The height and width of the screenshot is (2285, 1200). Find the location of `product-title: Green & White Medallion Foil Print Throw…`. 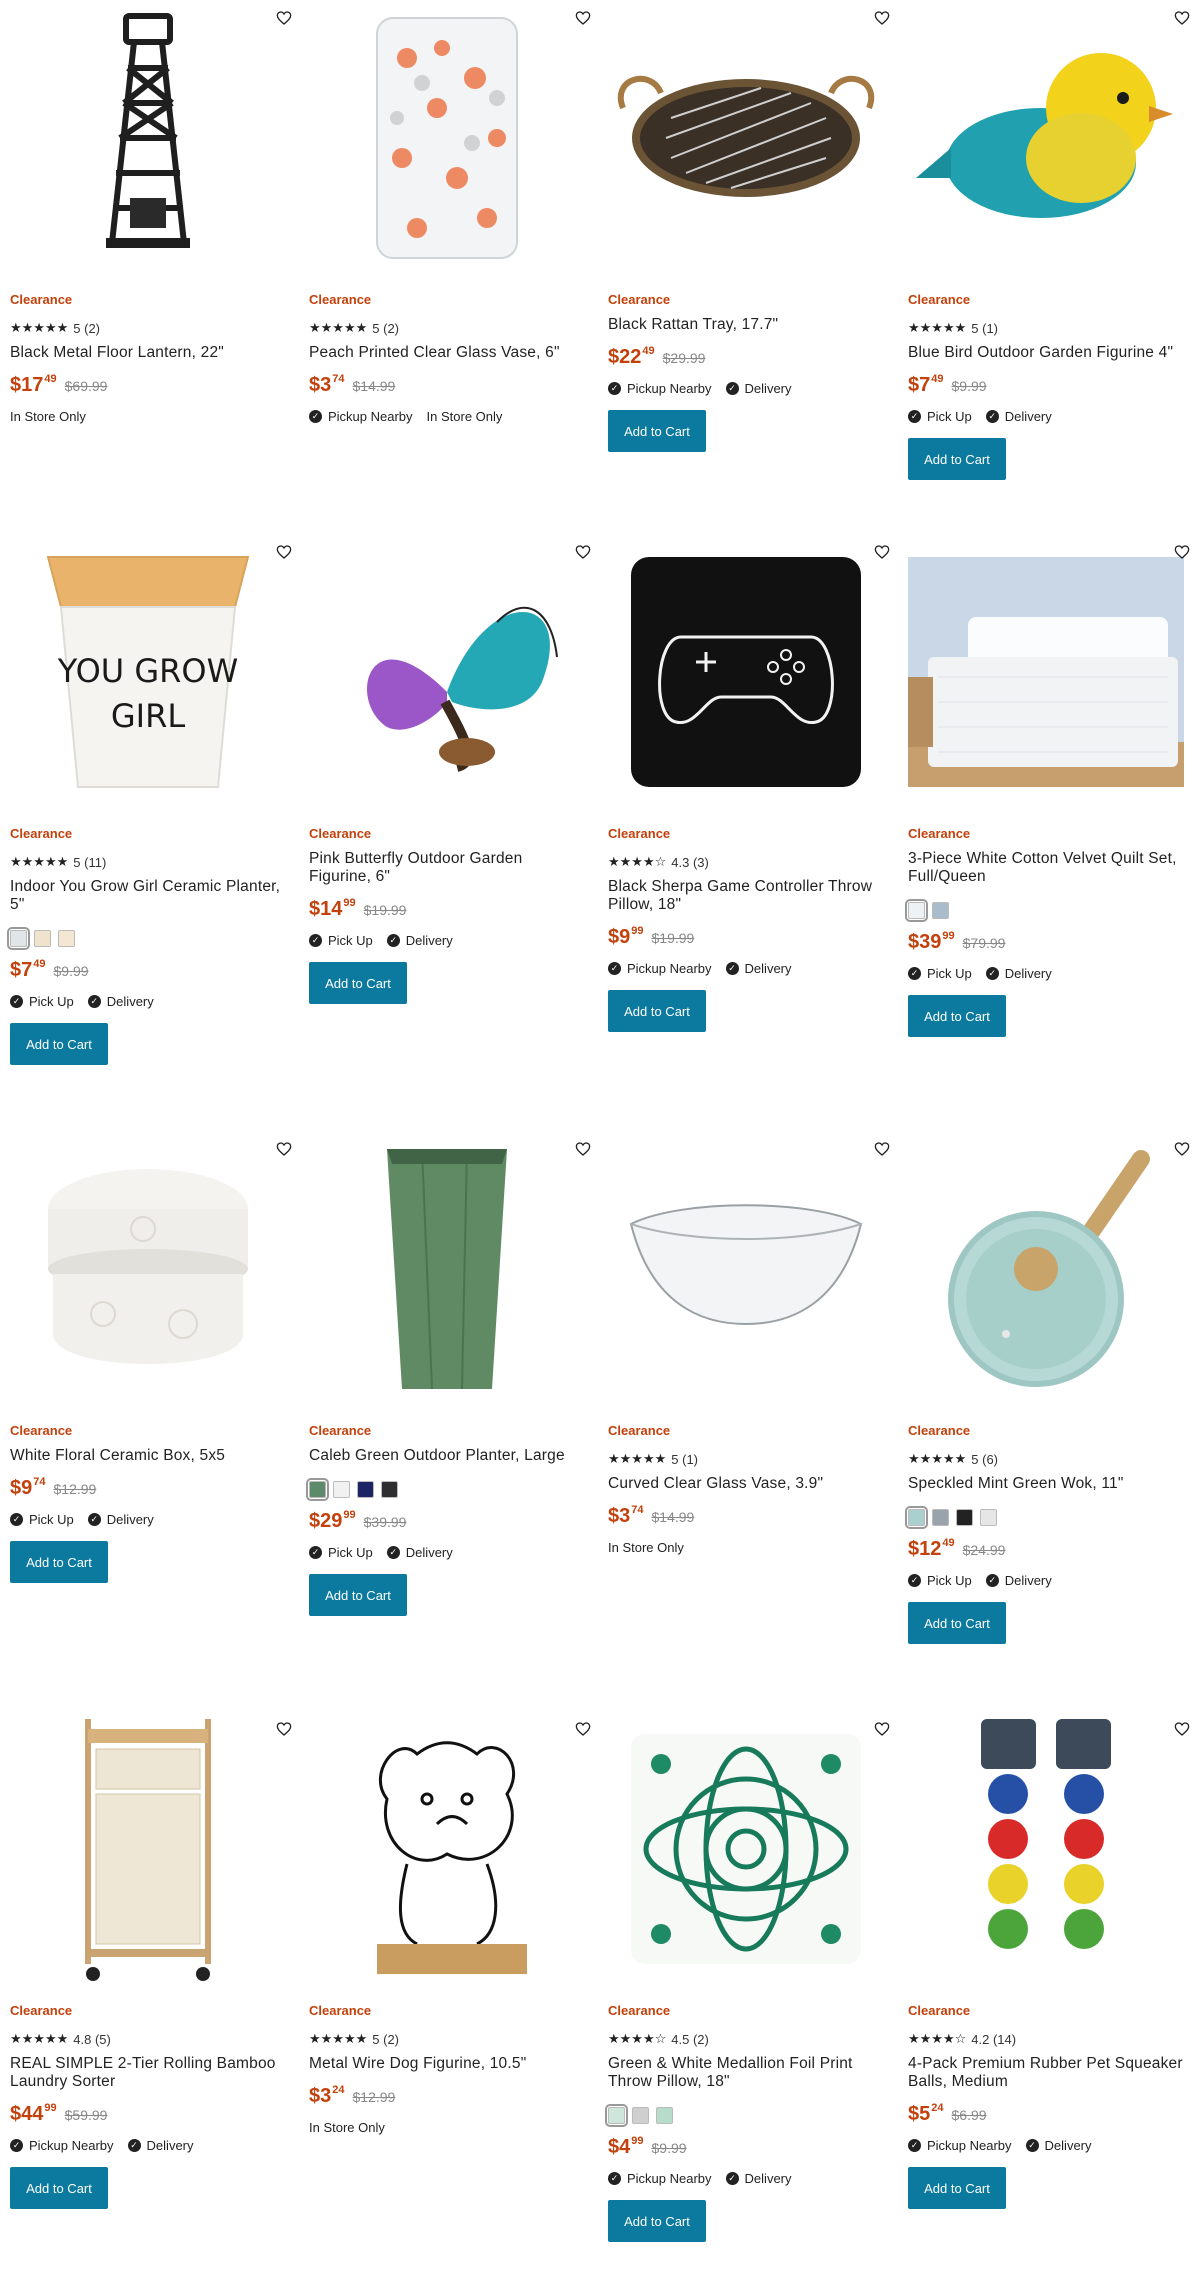

product-title: Green & White Medallion Foil Print Throw… is located at coordinates (746, 2073).